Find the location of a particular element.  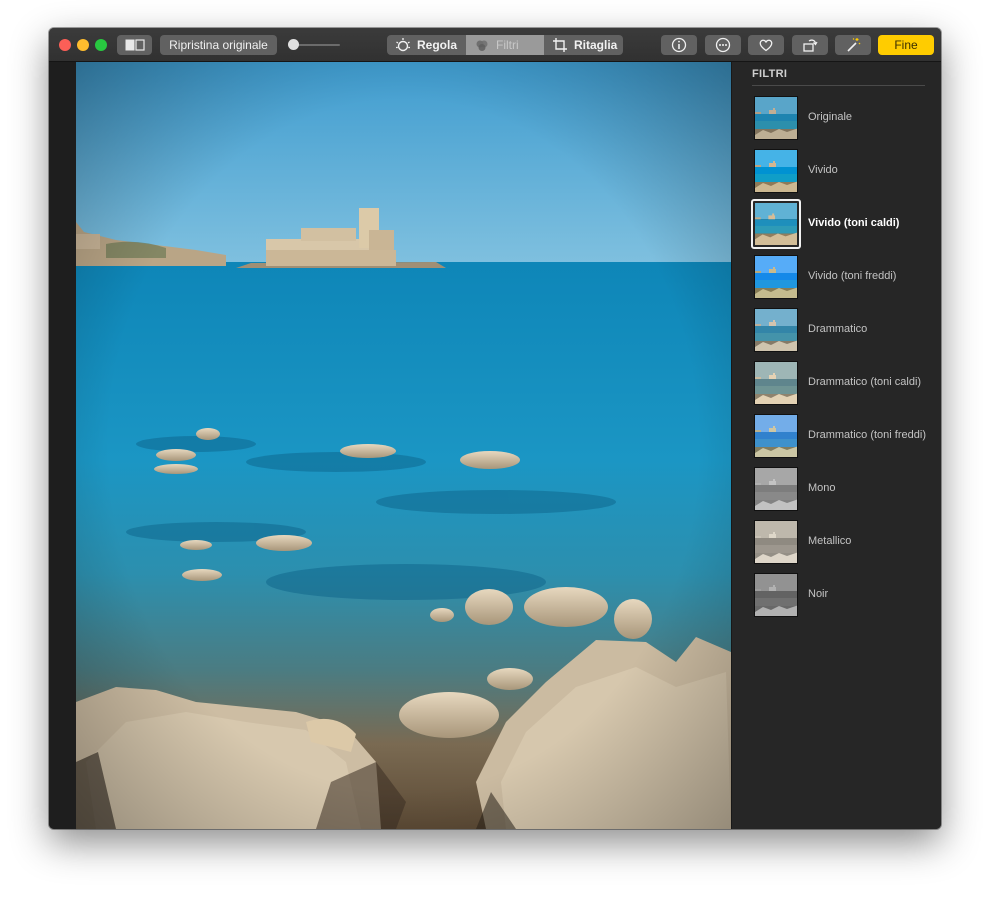

info-button is located at coordinates (679, 45).